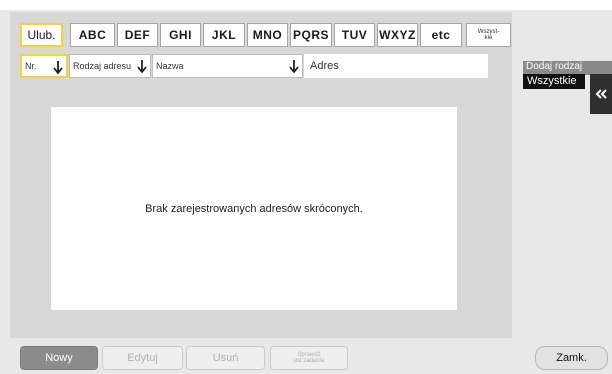 Image resolution: width=612 pixels, height=374 pixels. Describe the element at coordinates (170, 66) in the screenshot. I see `name-header-label: Nazwa` at that location.